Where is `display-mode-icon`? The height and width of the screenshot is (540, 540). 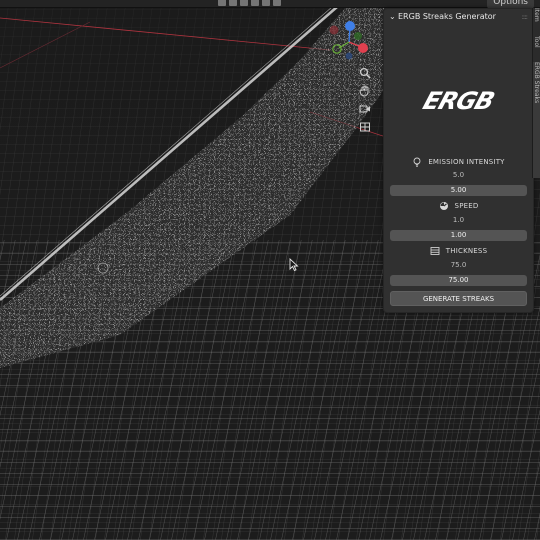
display-mode-icon is located at coordinates (277, 3).